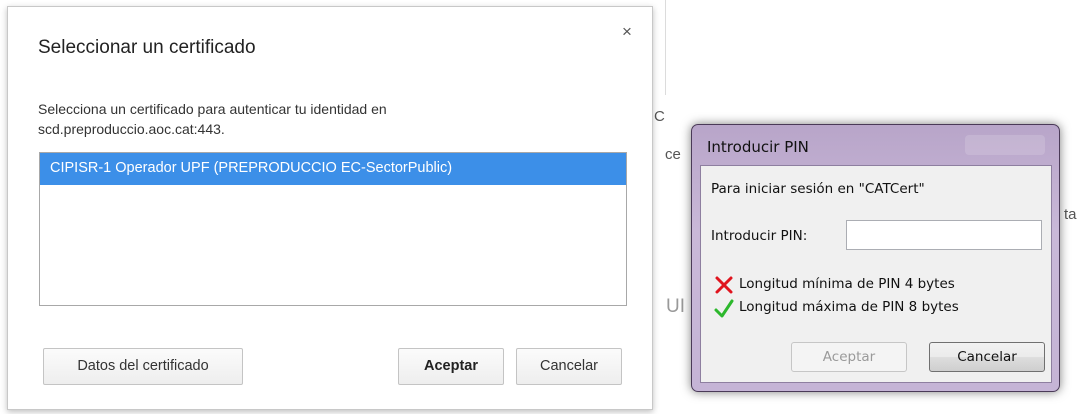 The width and height of the screenshot is (1079, 414). I want to click on close-icon: ×, so click(627, 32).